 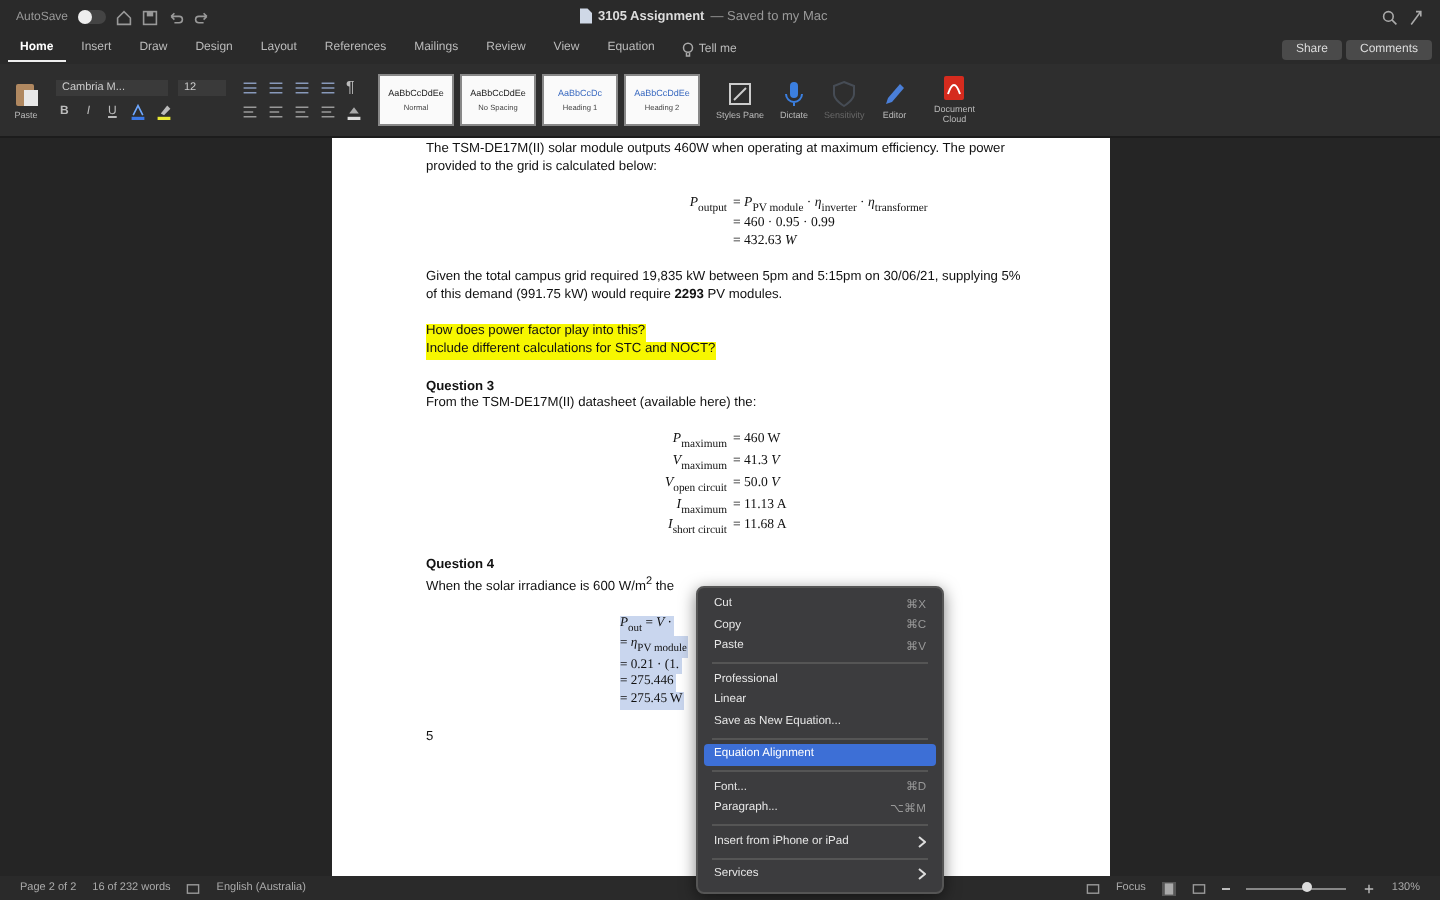 What do you see at coordinates (688, 49) in the screenshot?
I see `lightbulb-icon` at bounding box center [688, 49].